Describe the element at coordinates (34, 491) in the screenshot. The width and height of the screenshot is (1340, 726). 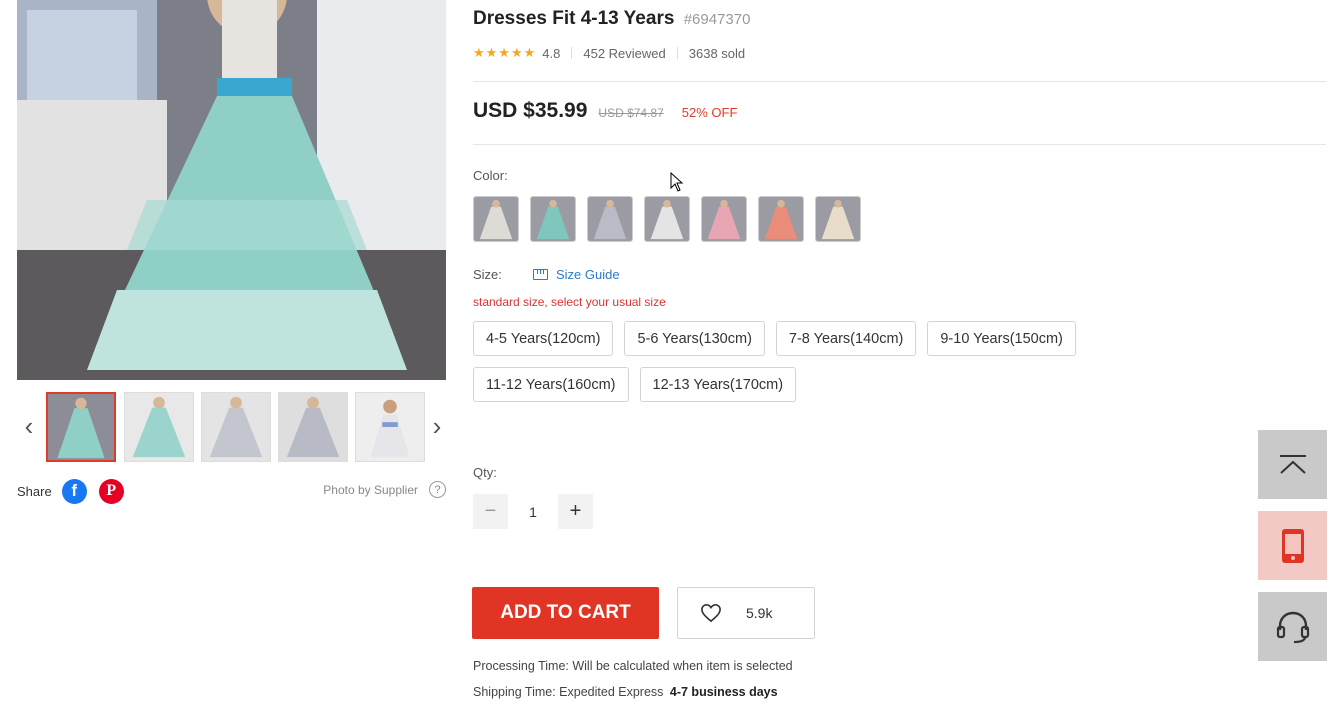
I see `share-label: Share` at that location.